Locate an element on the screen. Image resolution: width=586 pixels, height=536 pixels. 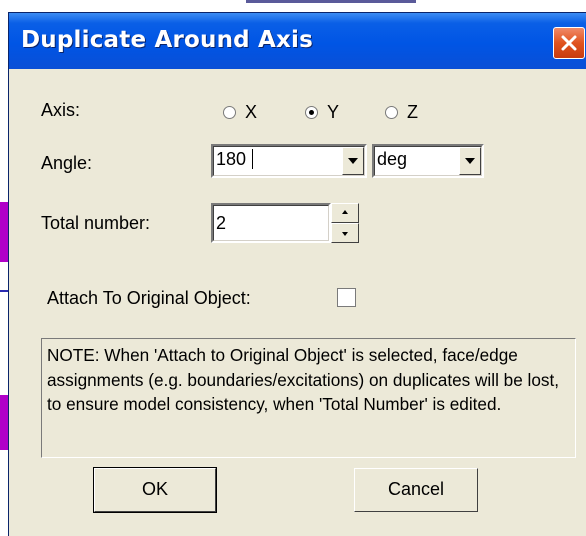
total-number-spinner is located at coordinates (345, 223).